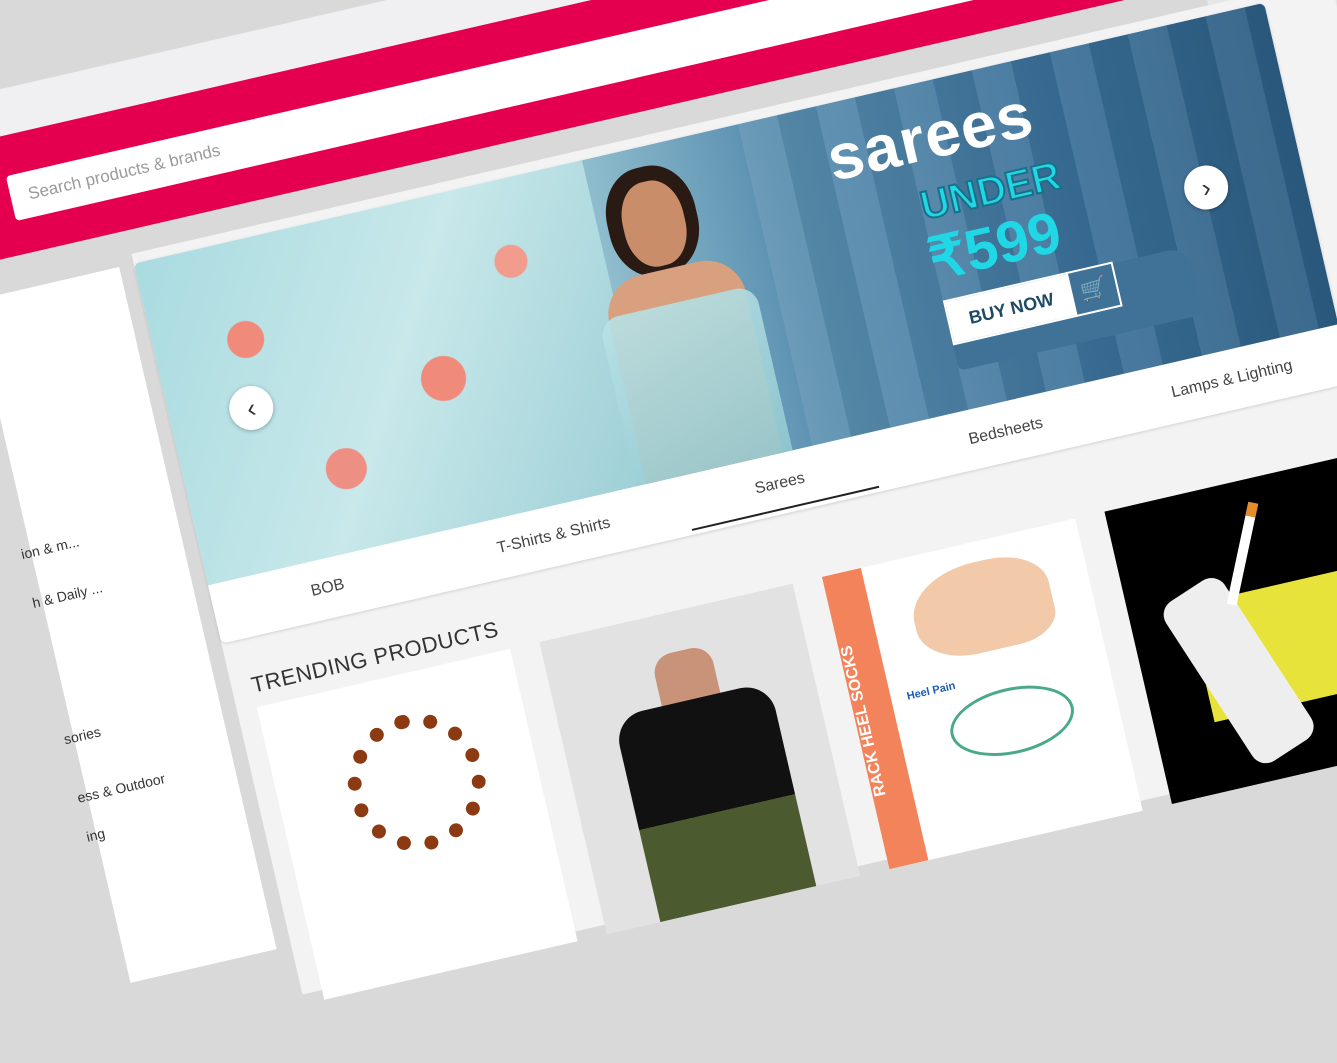 Image resolution: width=1337 pixels, height=1063 pixels. Describe the element at coordinates (931, 691) in the screenshot. I see `heel-pain-tag: Heel Pain` at that location.